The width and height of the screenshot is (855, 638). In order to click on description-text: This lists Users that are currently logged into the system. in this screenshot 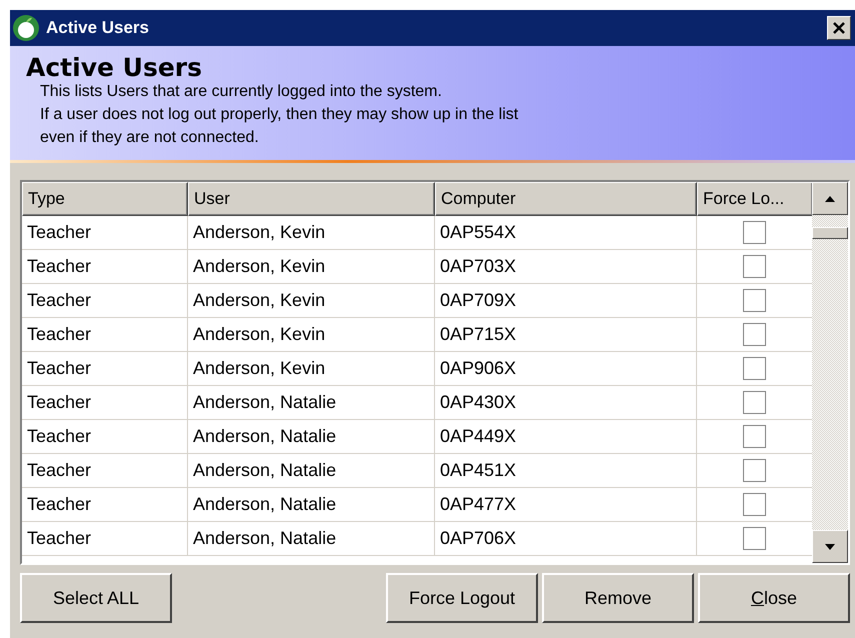, I will do `click(241, 92)`.